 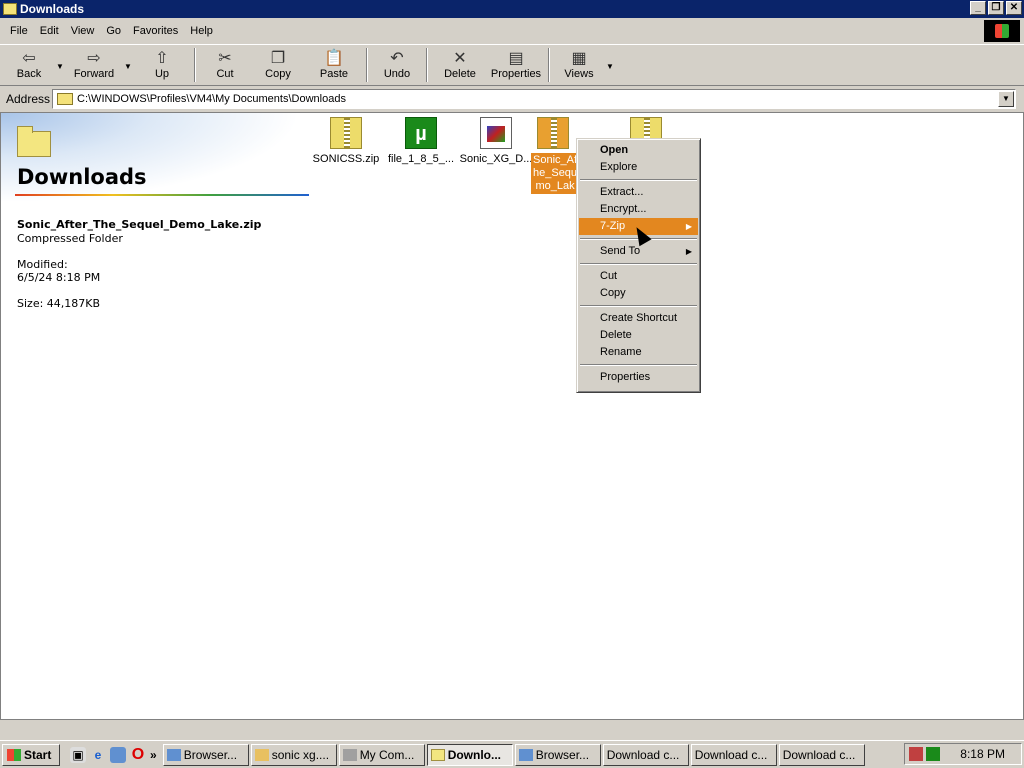 What do you see at coordinates (397, 65) in the screenshot?
I see `undo-button: ↶ Undo` at bounding box center [397, 65].